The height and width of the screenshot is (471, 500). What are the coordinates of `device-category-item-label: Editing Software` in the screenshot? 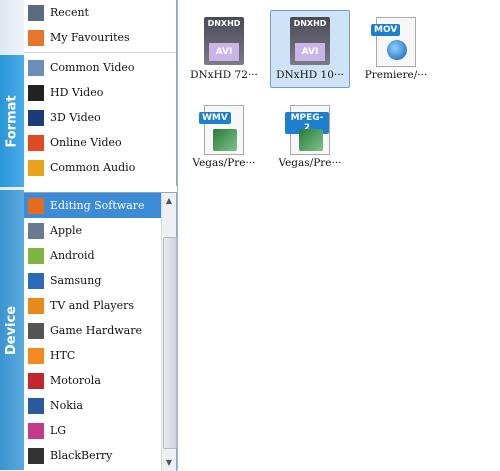 It's located at (97, 205).